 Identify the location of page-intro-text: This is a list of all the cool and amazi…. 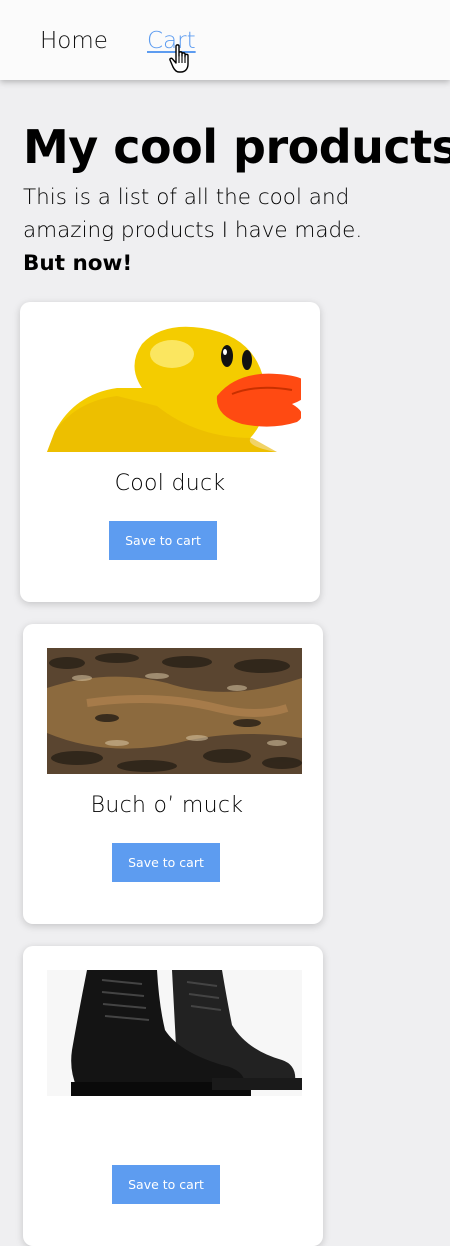
(193, 214).